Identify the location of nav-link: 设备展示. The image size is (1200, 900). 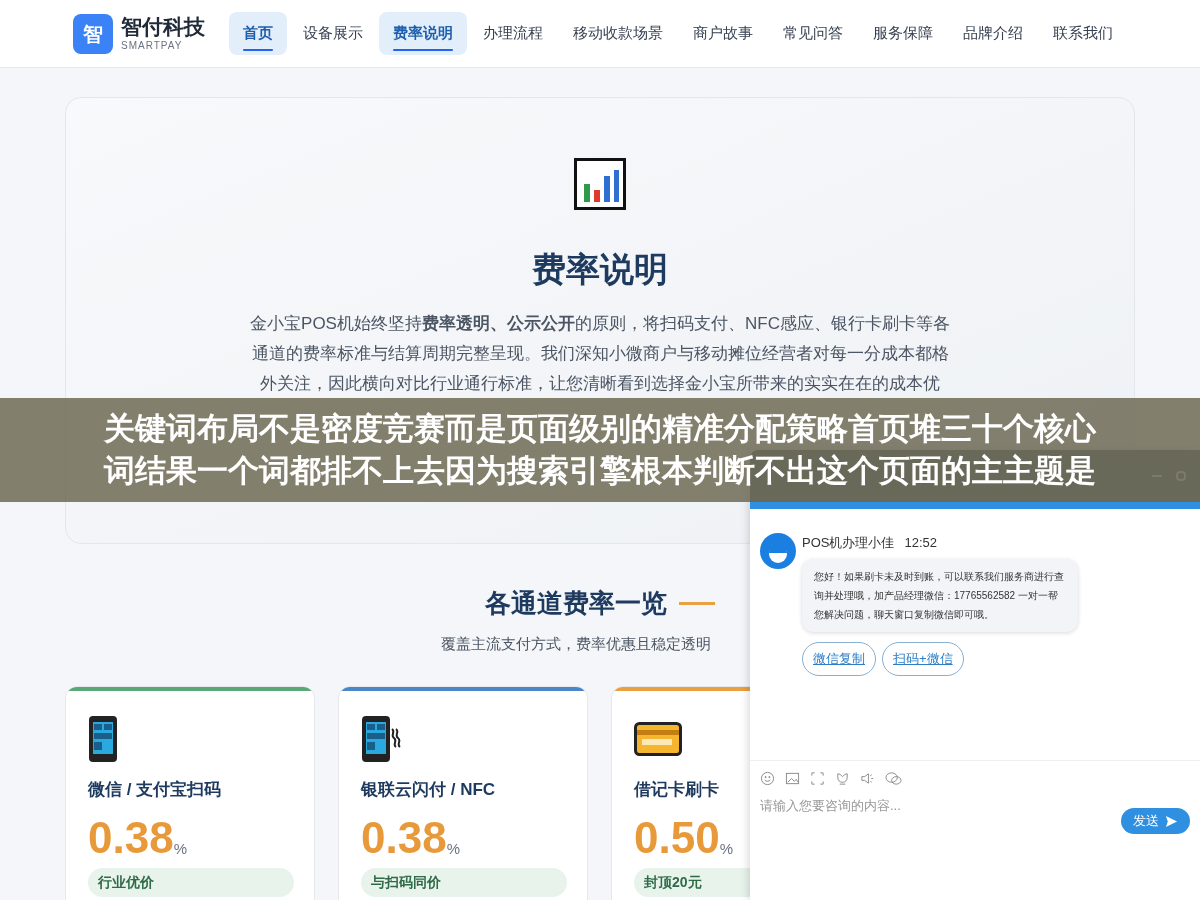
(333, 33).